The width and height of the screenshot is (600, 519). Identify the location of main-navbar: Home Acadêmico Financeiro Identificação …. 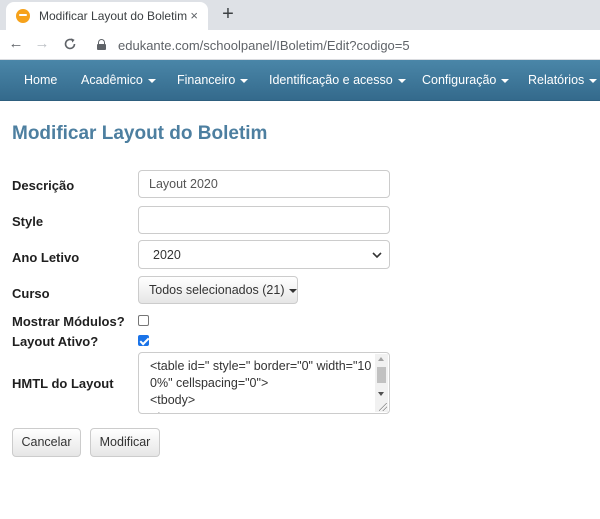
(300, 80).